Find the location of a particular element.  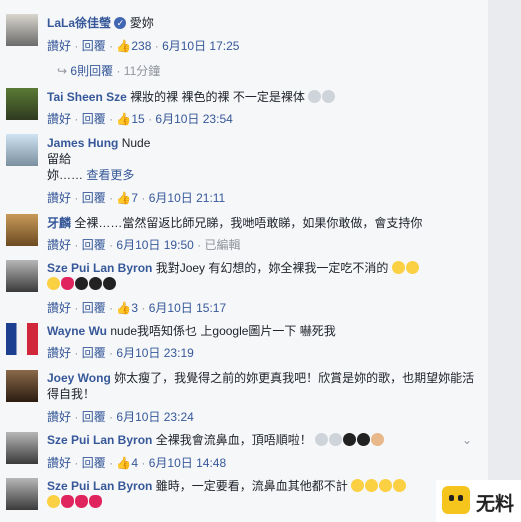

comment-text: 裸妝的裸 裸色的裸 不一定是裸体 is located at coordinates (217, 97).